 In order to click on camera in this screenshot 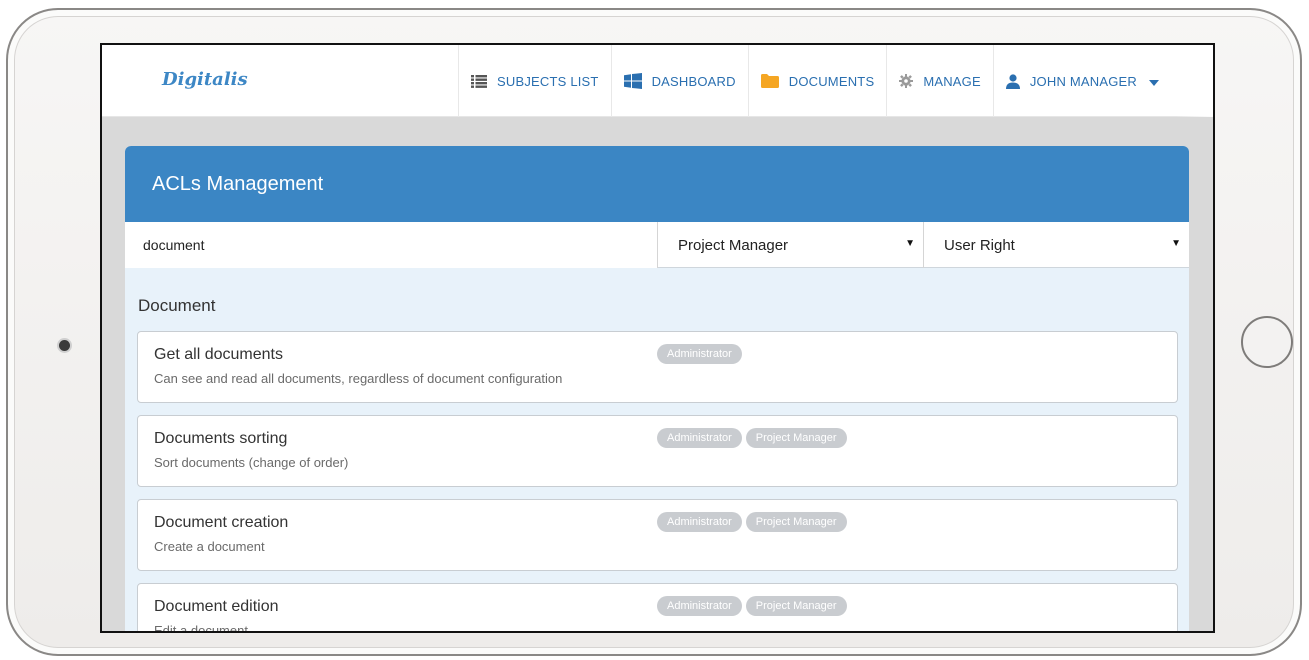, I will do `click(64, 345)`.